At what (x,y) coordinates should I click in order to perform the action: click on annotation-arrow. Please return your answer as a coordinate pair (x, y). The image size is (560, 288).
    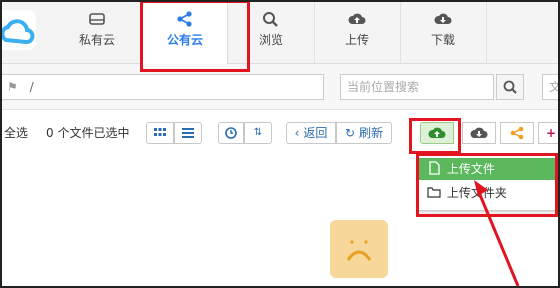
    Looking at the image, I should click on (497, 233).